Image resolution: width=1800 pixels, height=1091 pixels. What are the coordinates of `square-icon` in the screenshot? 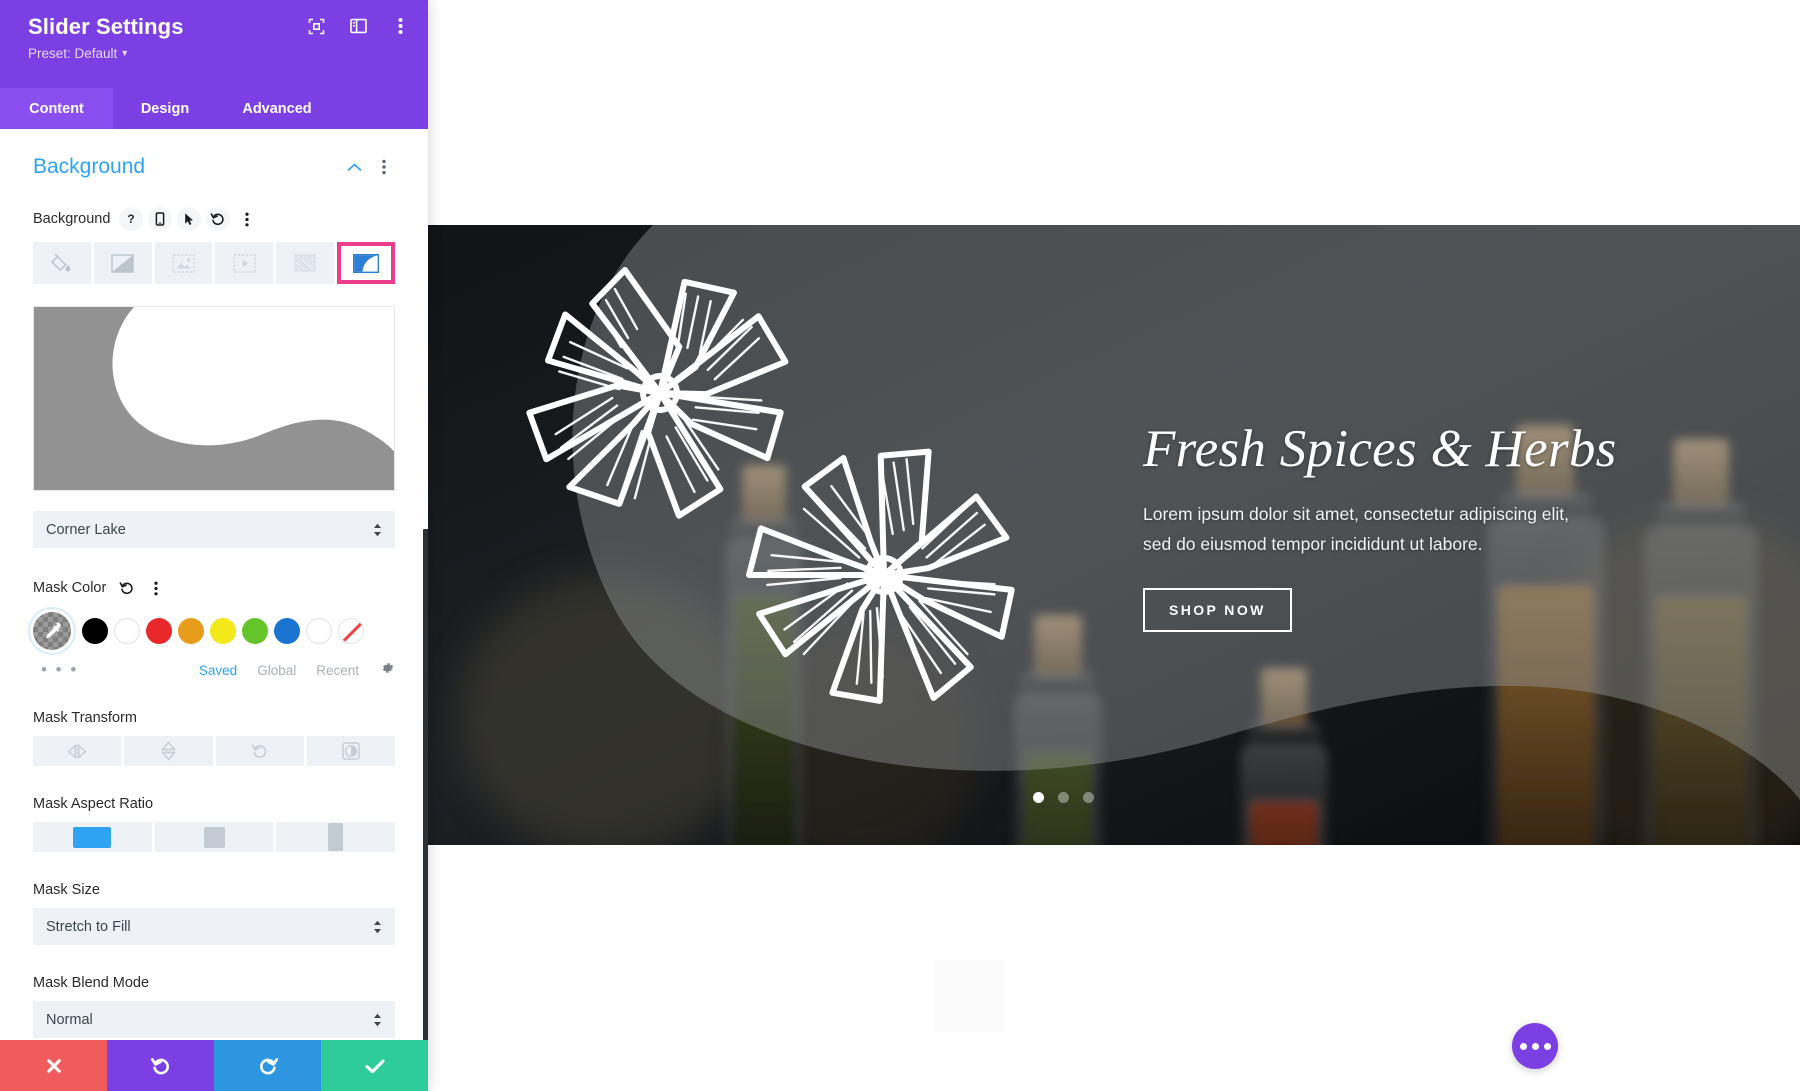 It's located at (214, 837).